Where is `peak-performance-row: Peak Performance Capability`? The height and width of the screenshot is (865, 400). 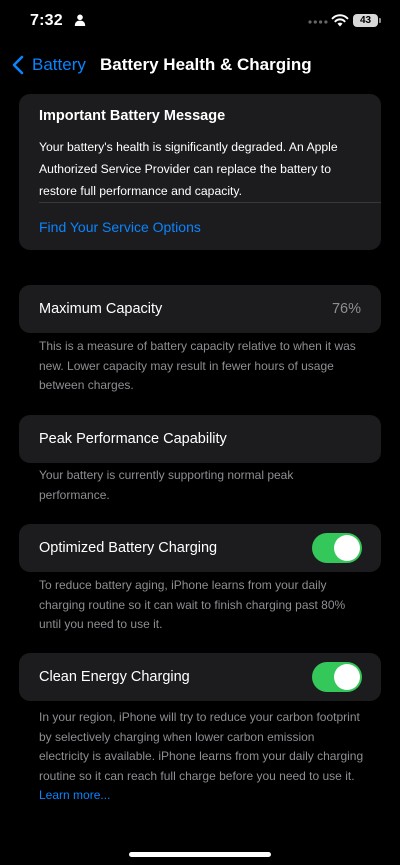 peak-performance-row: Peak Performance Capability is located at coordinates (200, 439).